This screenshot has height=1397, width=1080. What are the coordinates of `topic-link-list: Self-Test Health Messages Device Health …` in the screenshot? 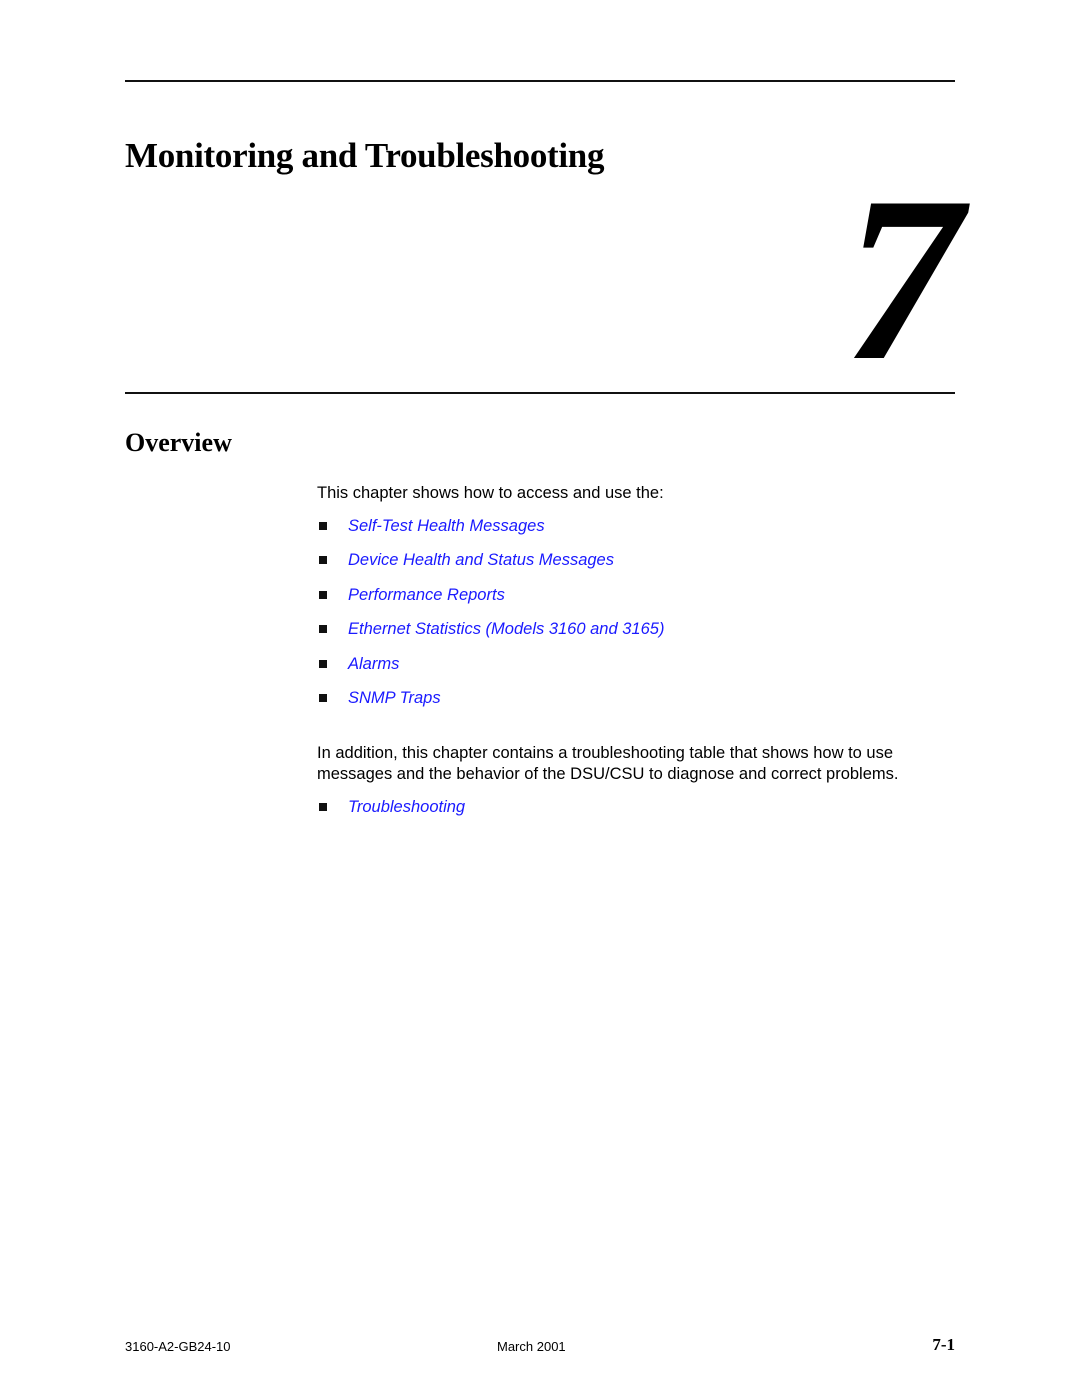 It's located at (490, 619).